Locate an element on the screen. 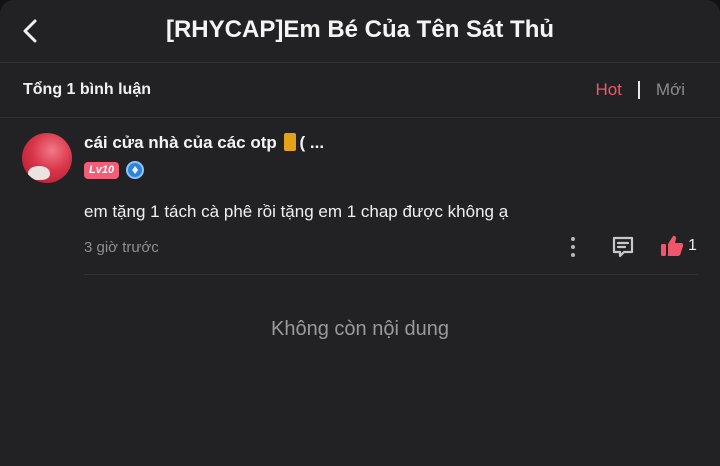 The image size is (720, 466). username-text: cái cửa nhà của các otp is located at coordinates (180, 142).